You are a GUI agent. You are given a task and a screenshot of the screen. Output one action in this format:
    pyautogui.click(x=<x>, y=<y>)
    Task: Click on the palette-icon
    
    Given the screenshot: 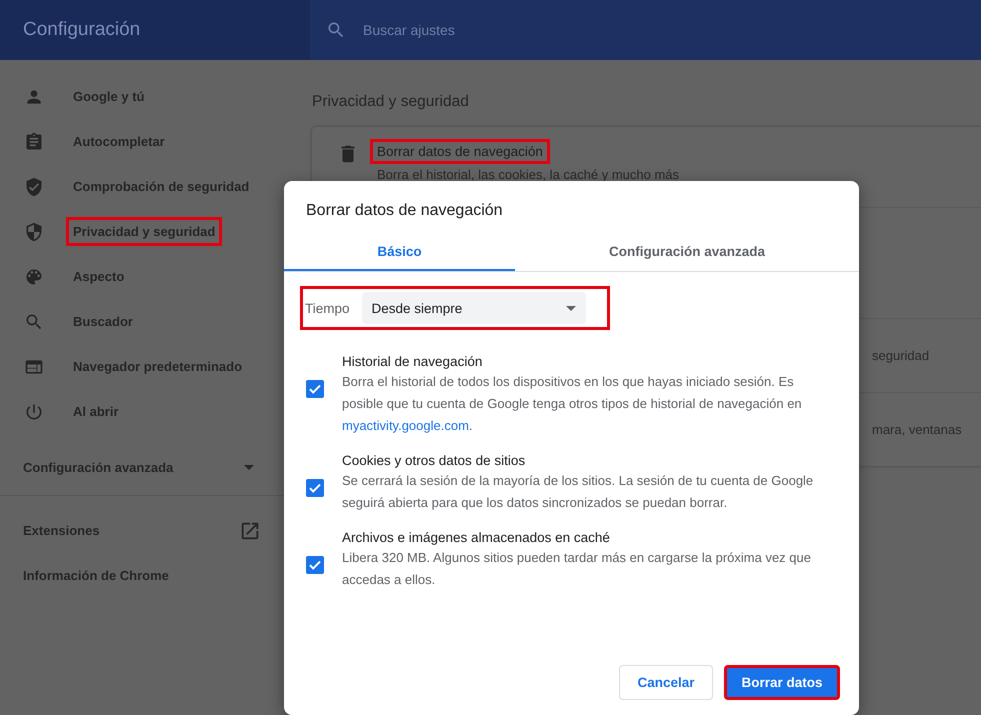 What is the action you would take?
    pyautogui.click(x=34, y=276)
    